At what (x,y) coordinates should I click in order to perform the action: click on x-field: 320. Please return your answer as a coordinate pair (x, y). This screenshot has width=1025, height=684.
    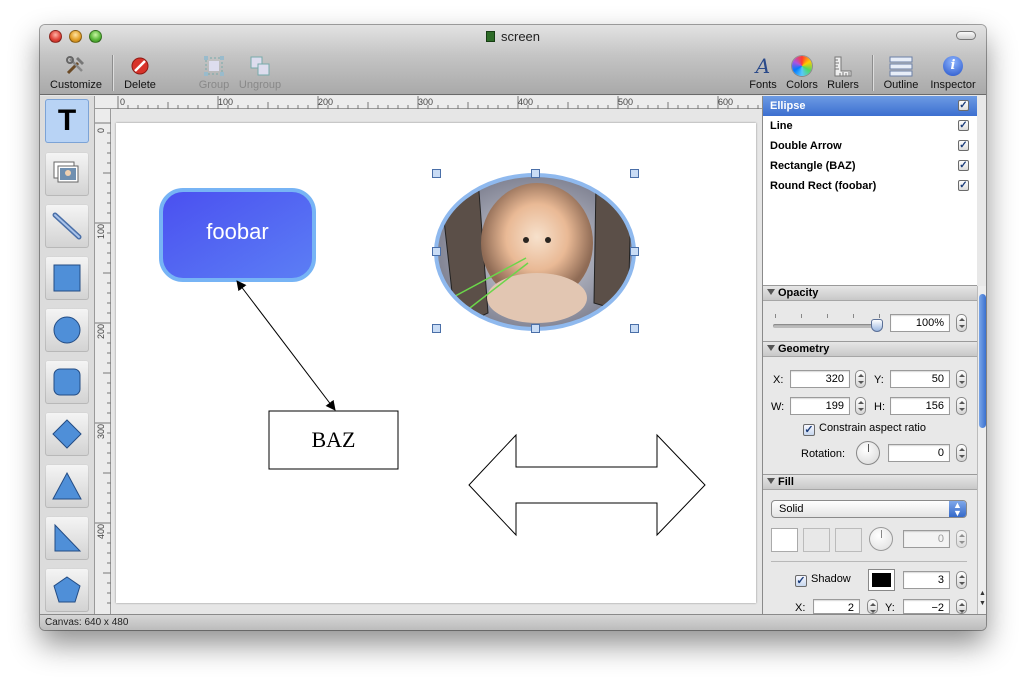
    Looking at the image, I should click on (820, 379).